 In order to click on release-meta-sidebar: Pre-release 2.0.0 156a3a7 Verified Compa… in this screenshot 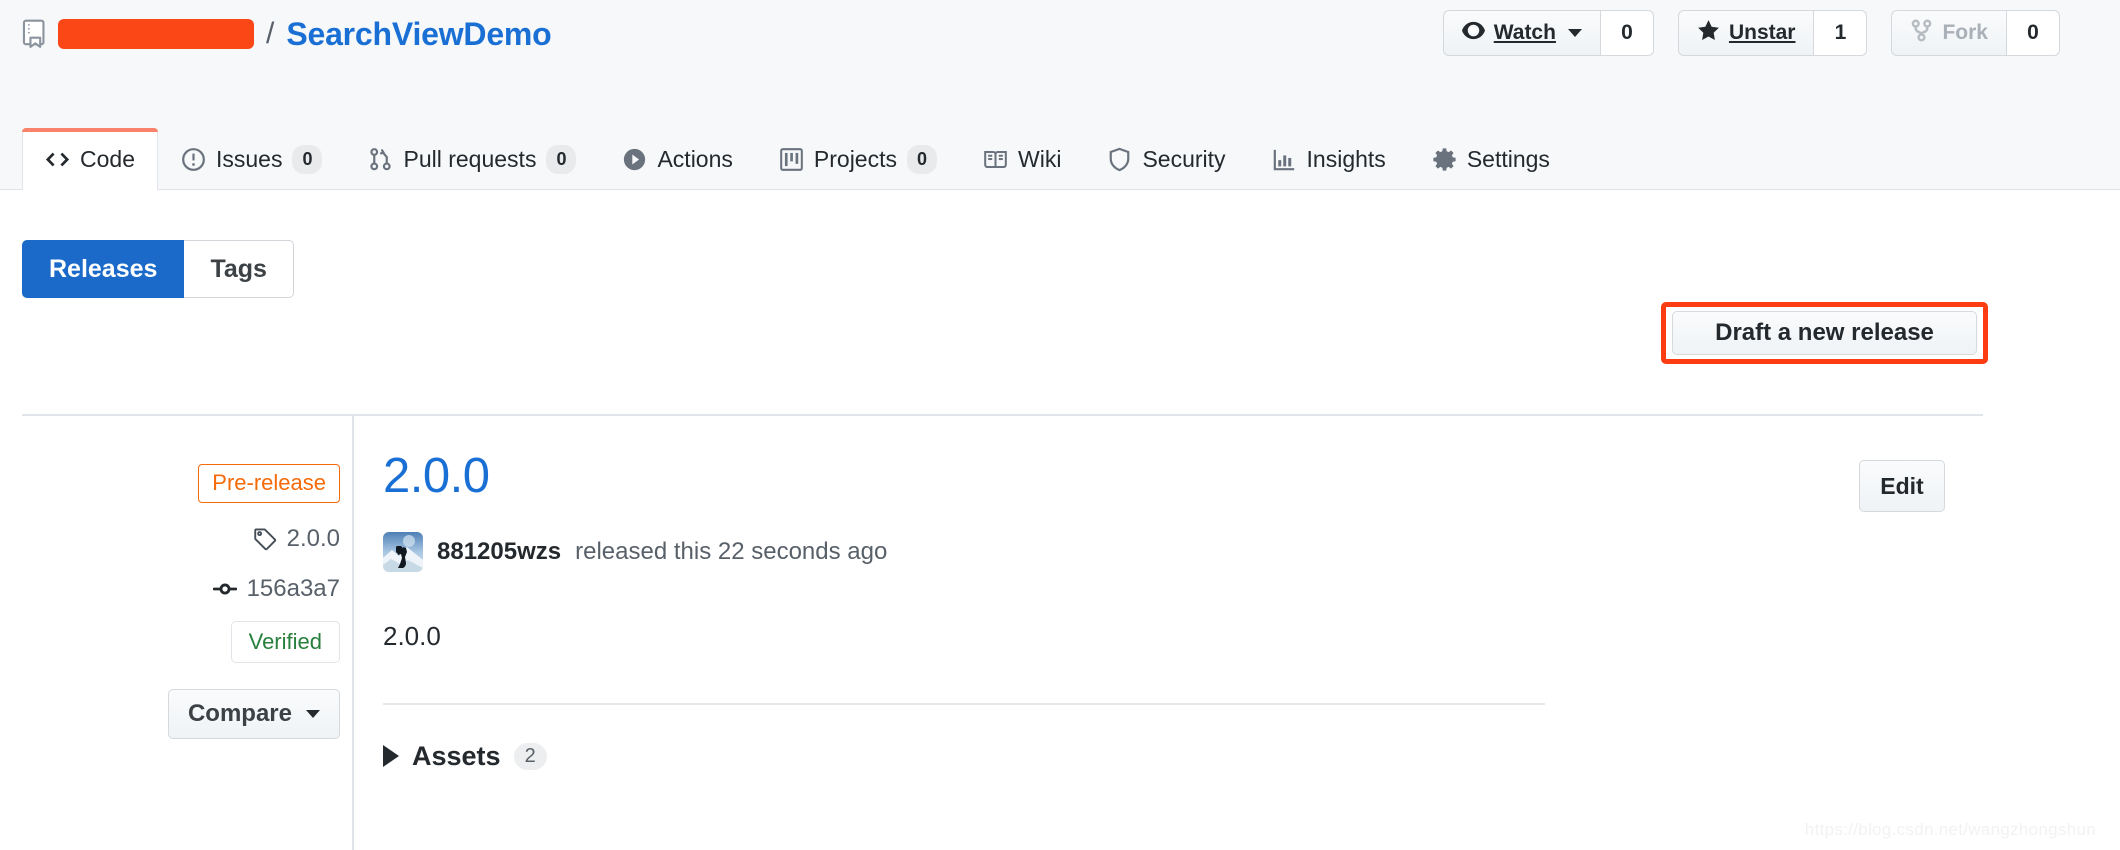, I will do `click(181, 594)`.